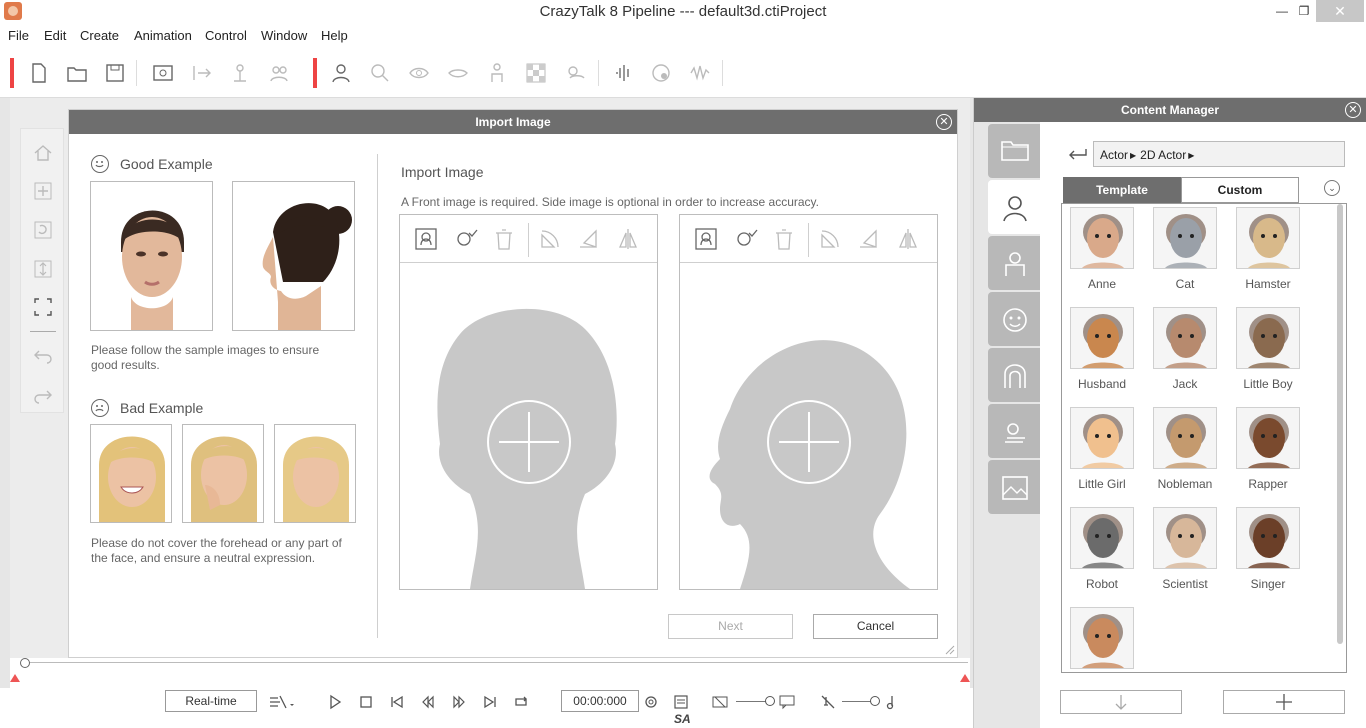 The width and height of the screenshot is (1366, 728). I want to click on motion-mode-icon, so click(282, 702).